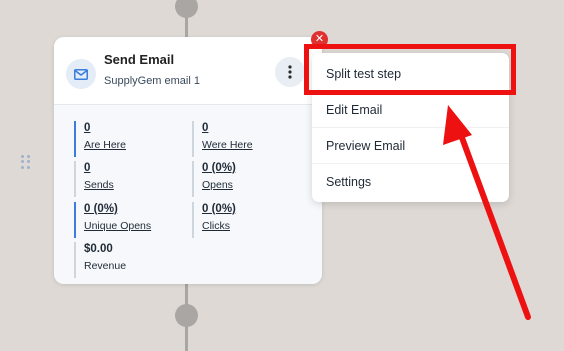  I want to click on stat-are-here: 0 Are Here, so click(100, 139).